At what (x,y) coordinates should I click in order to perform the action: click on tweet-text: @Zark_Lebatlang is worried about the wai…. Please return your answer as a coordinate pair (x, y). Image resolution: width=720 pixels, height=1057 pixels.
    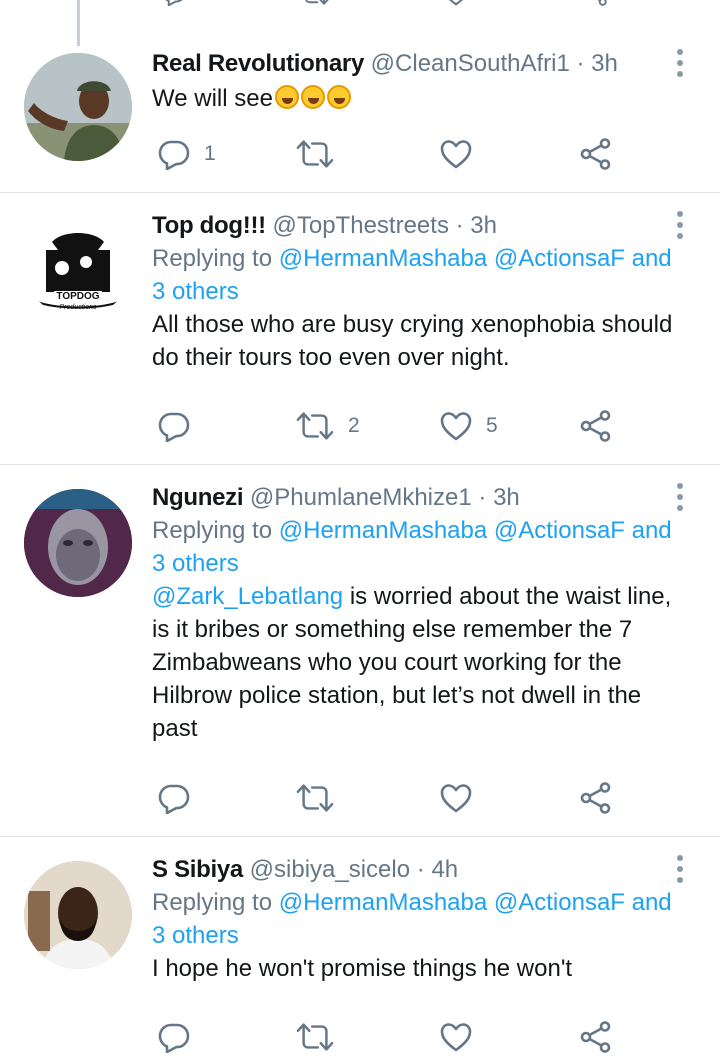
    Looking at the image, I should click on (416, 662).